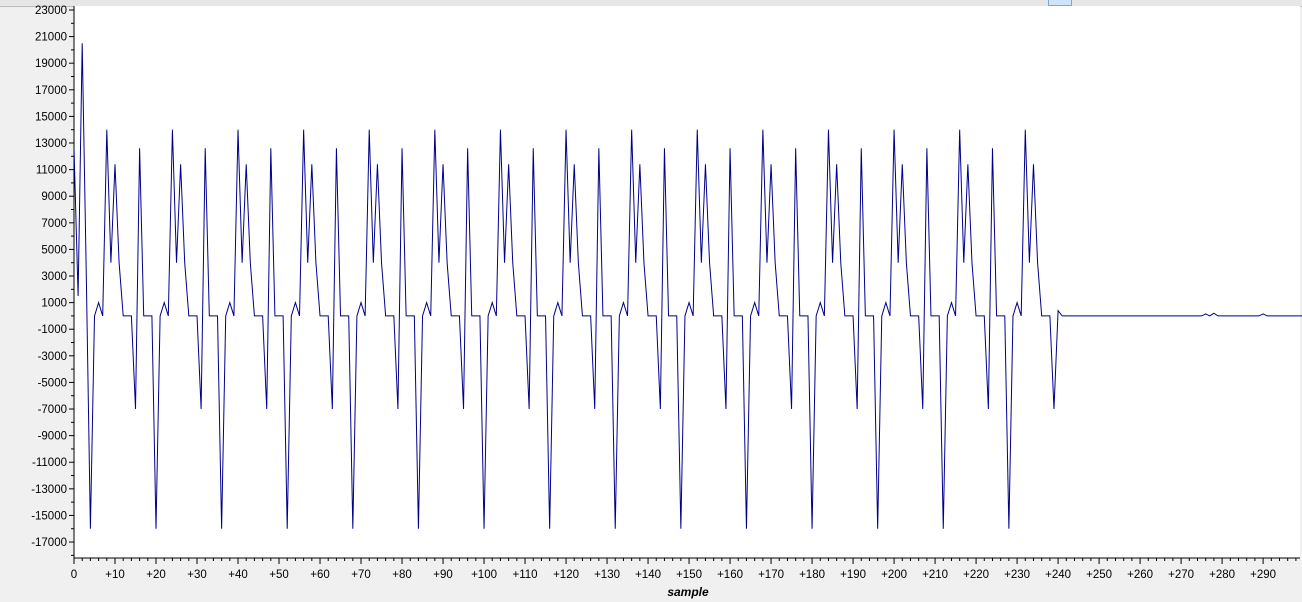 The width and height of the screenshot is (1302, 602). What do you see at coordinates (49, 490) in the screenshot?
I see `y-tick-label: -13000` at bounding box center [49, 490].